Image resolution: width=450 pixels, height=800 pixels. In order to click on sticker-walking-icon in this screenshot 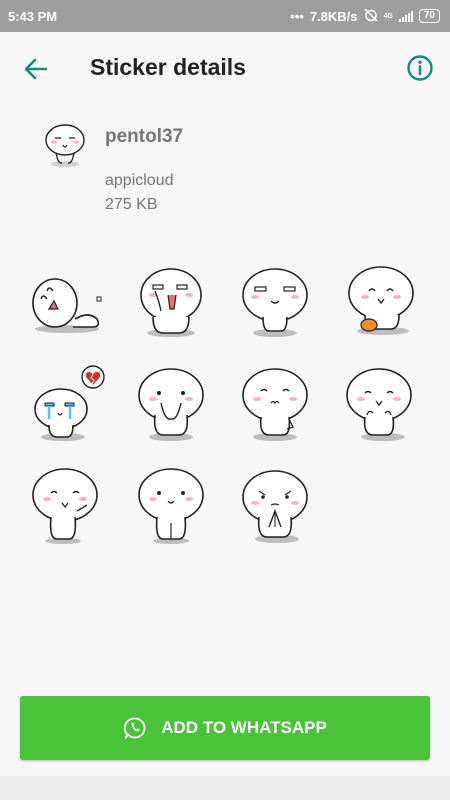, I will do `click(65, 506)`.